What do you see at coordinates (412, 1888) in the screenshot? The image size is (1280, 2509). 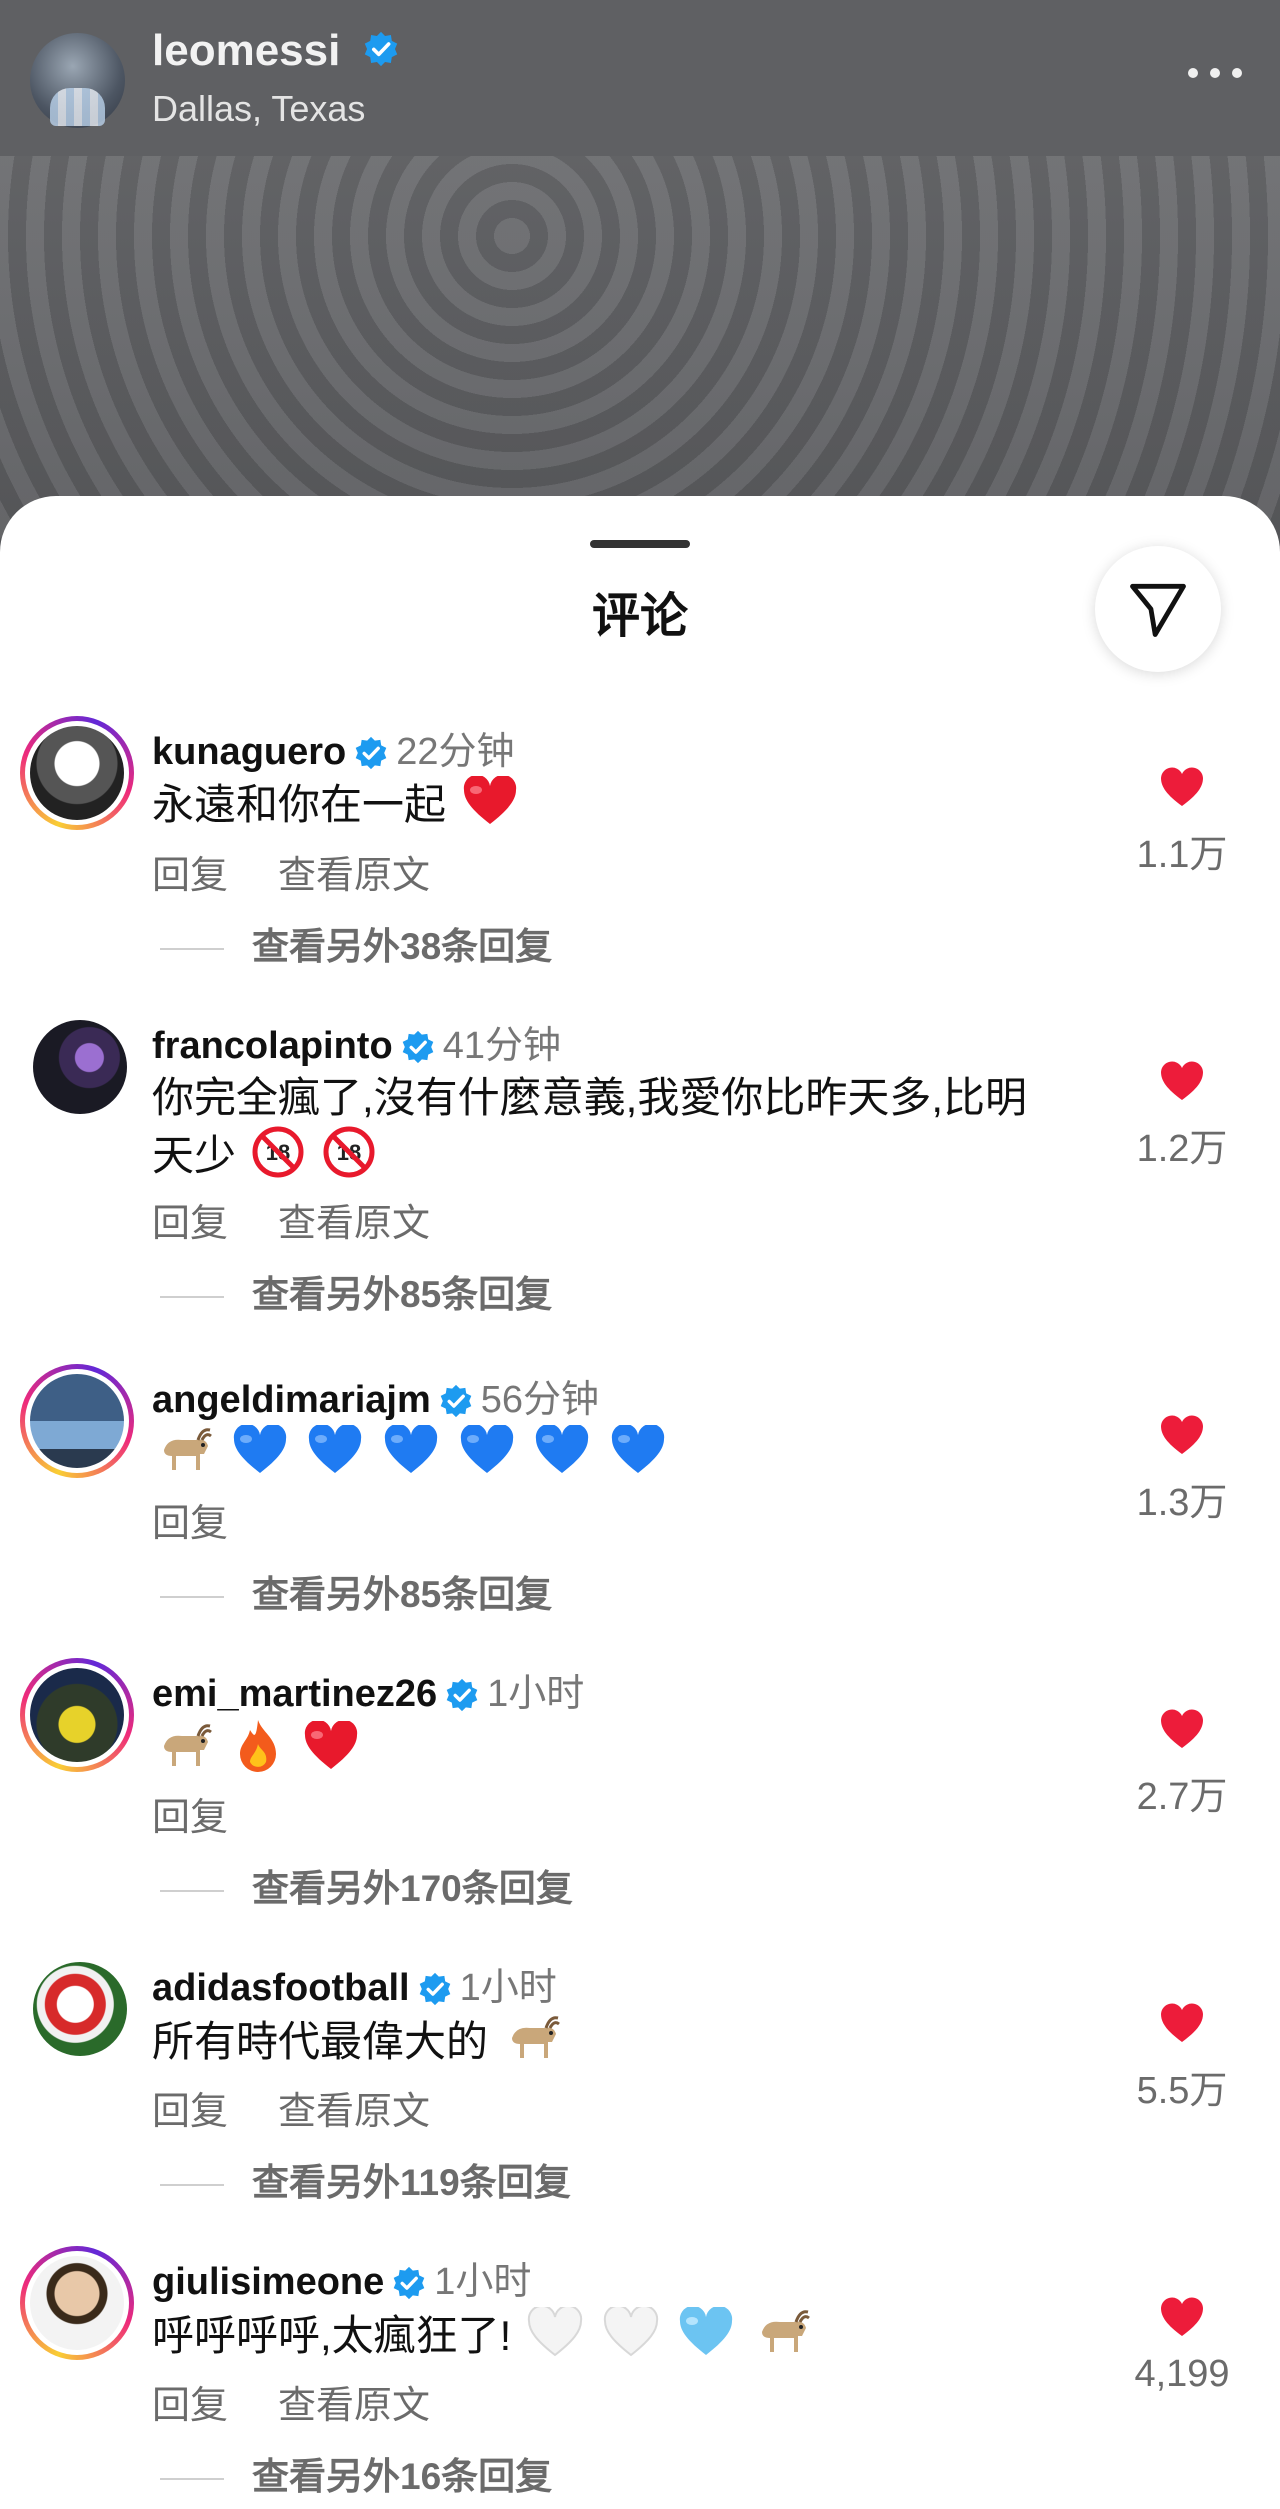 I see `view-replies-label: 查看另外170条回复` at bounding box center [412, 1888].